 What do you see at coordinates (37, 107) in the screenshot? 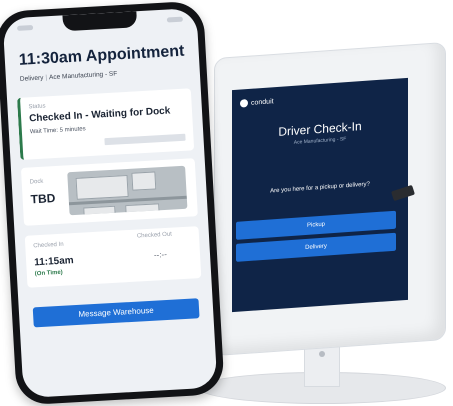
I see `status-label: Status` at bounding box center [37, 107].